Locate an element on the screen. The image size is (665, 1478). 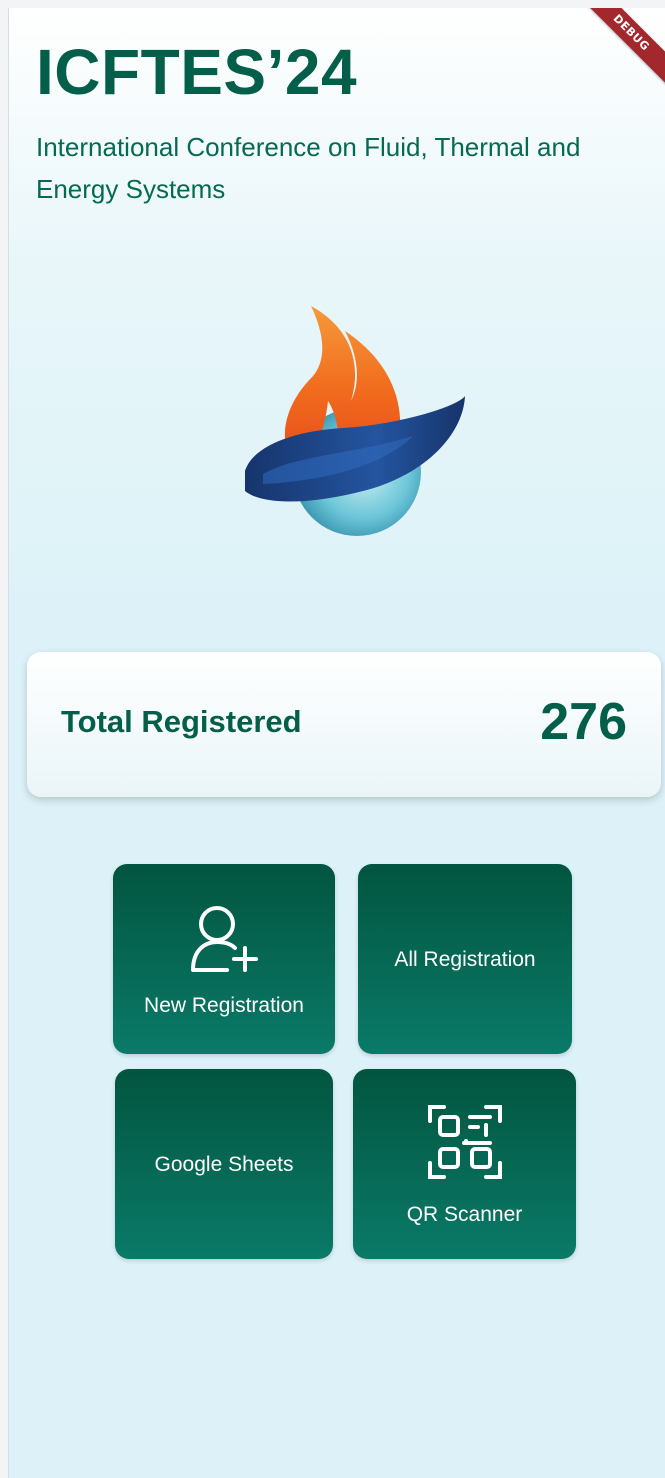
qr-scanner-label: QR Scanner is located at coordinates (464, 1214).